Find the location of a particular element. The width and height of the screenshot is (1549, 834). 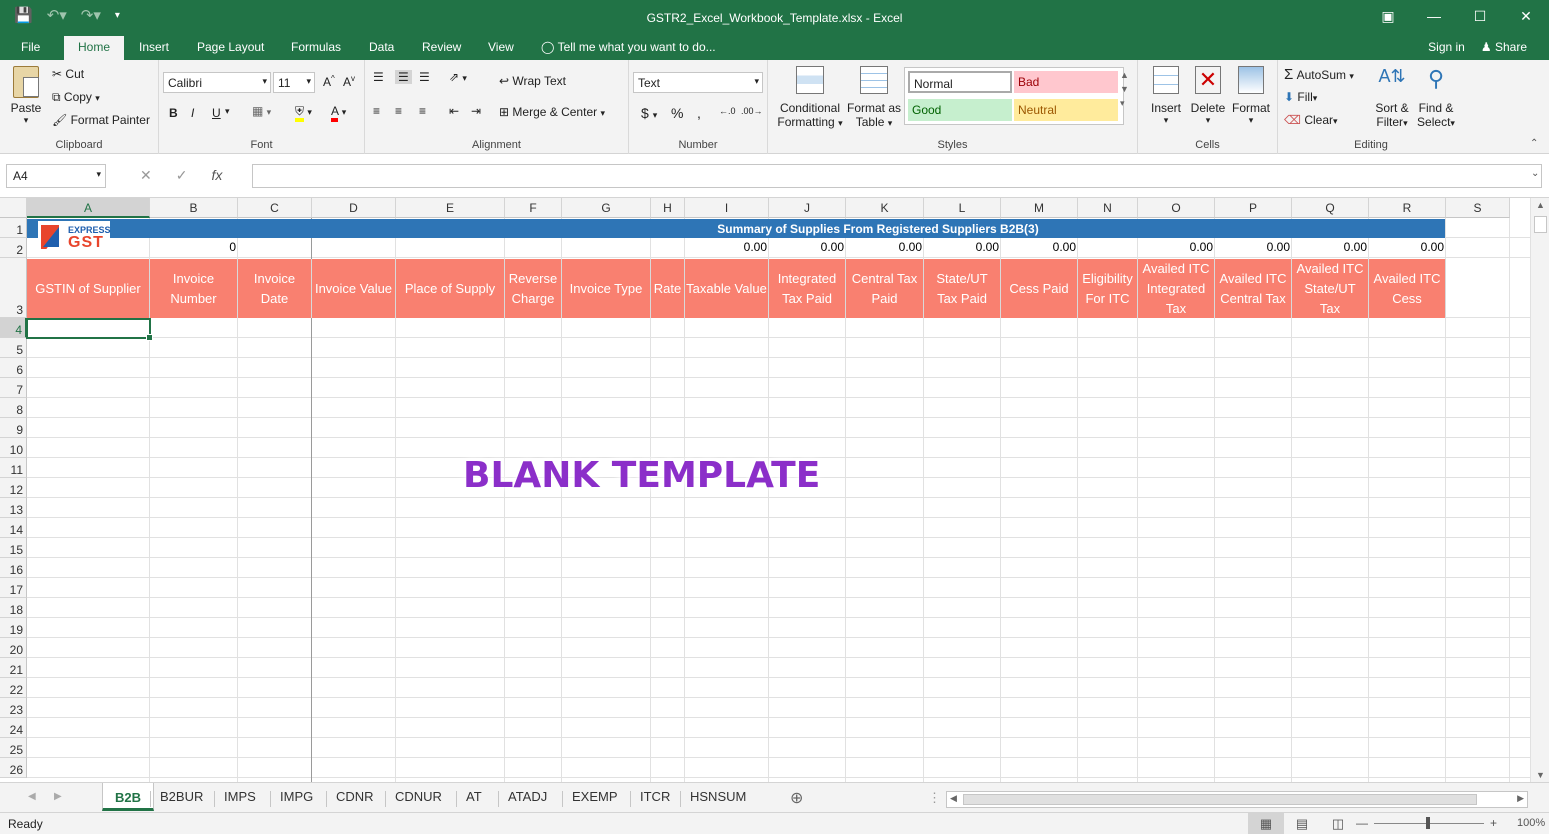

horizontal-scroll-thumb is located at coordinates (1220, 799).